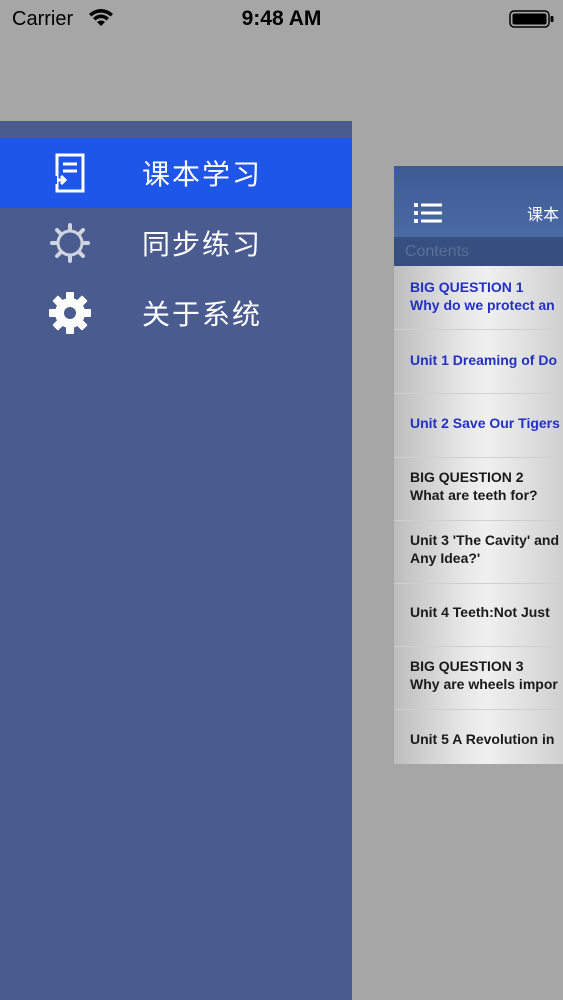 The image size is (563, 1000). I want to click on section-header: Contents, so click(478, 251).